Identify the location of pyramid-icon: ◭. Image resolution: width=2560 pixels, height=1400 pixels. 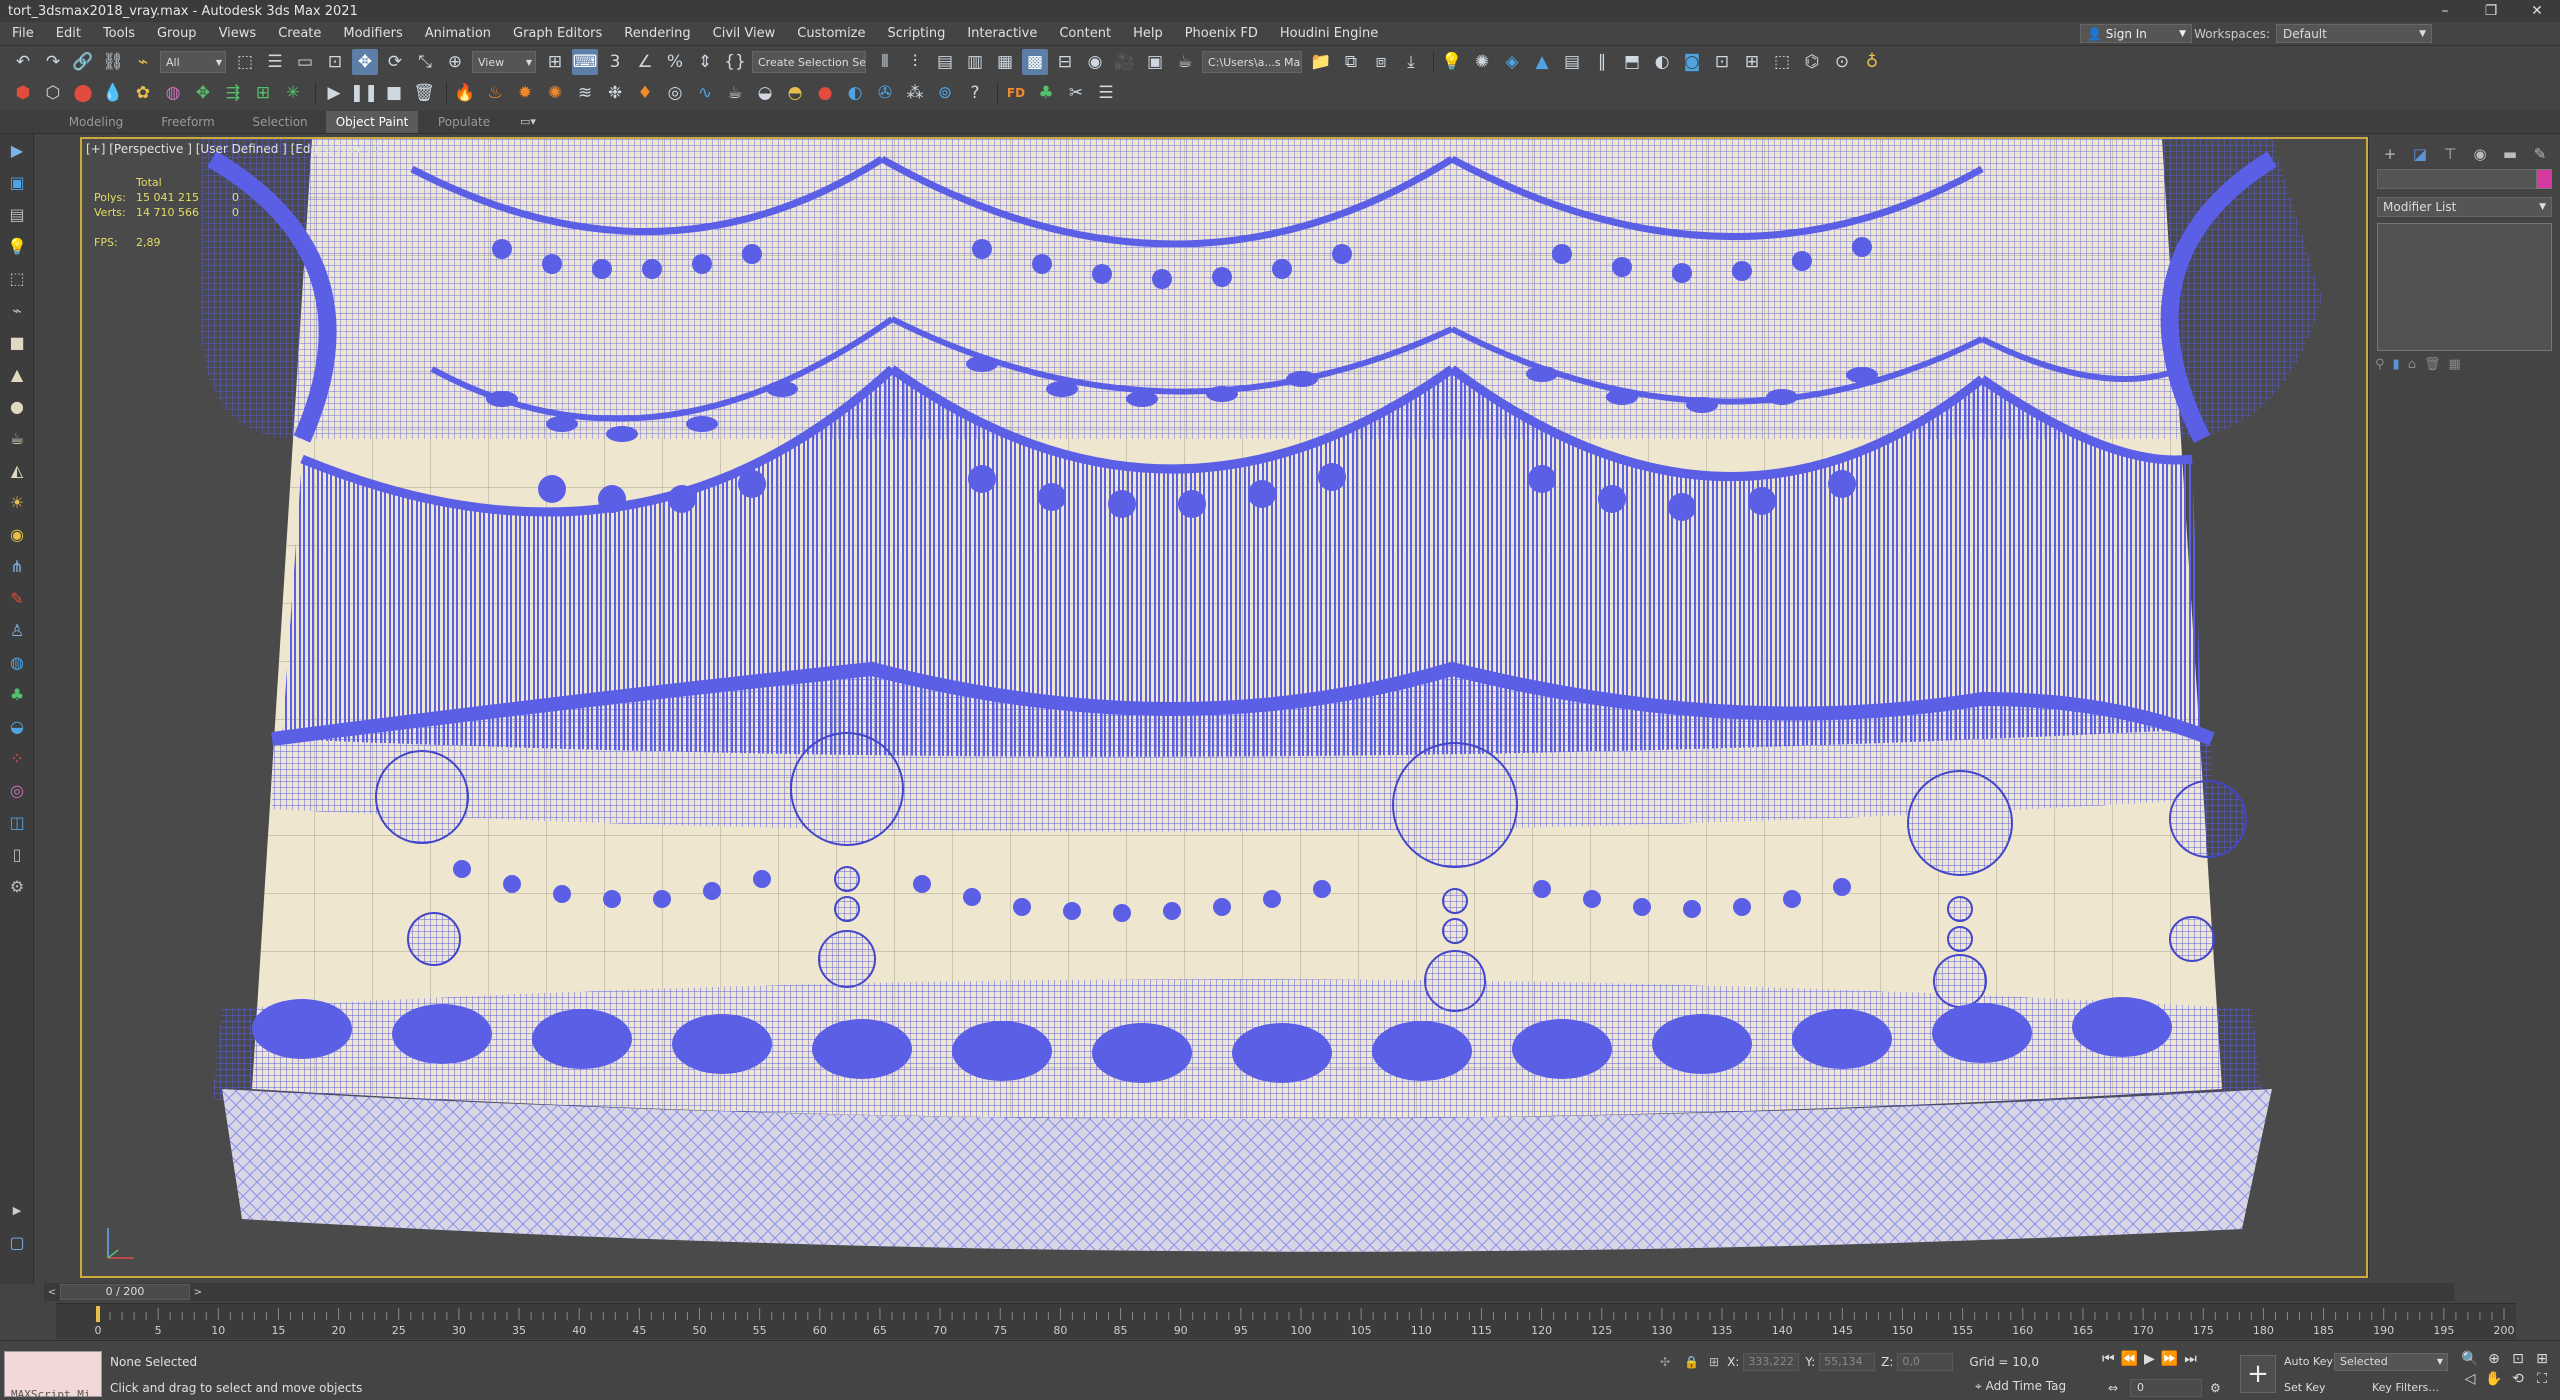
(17, 470).